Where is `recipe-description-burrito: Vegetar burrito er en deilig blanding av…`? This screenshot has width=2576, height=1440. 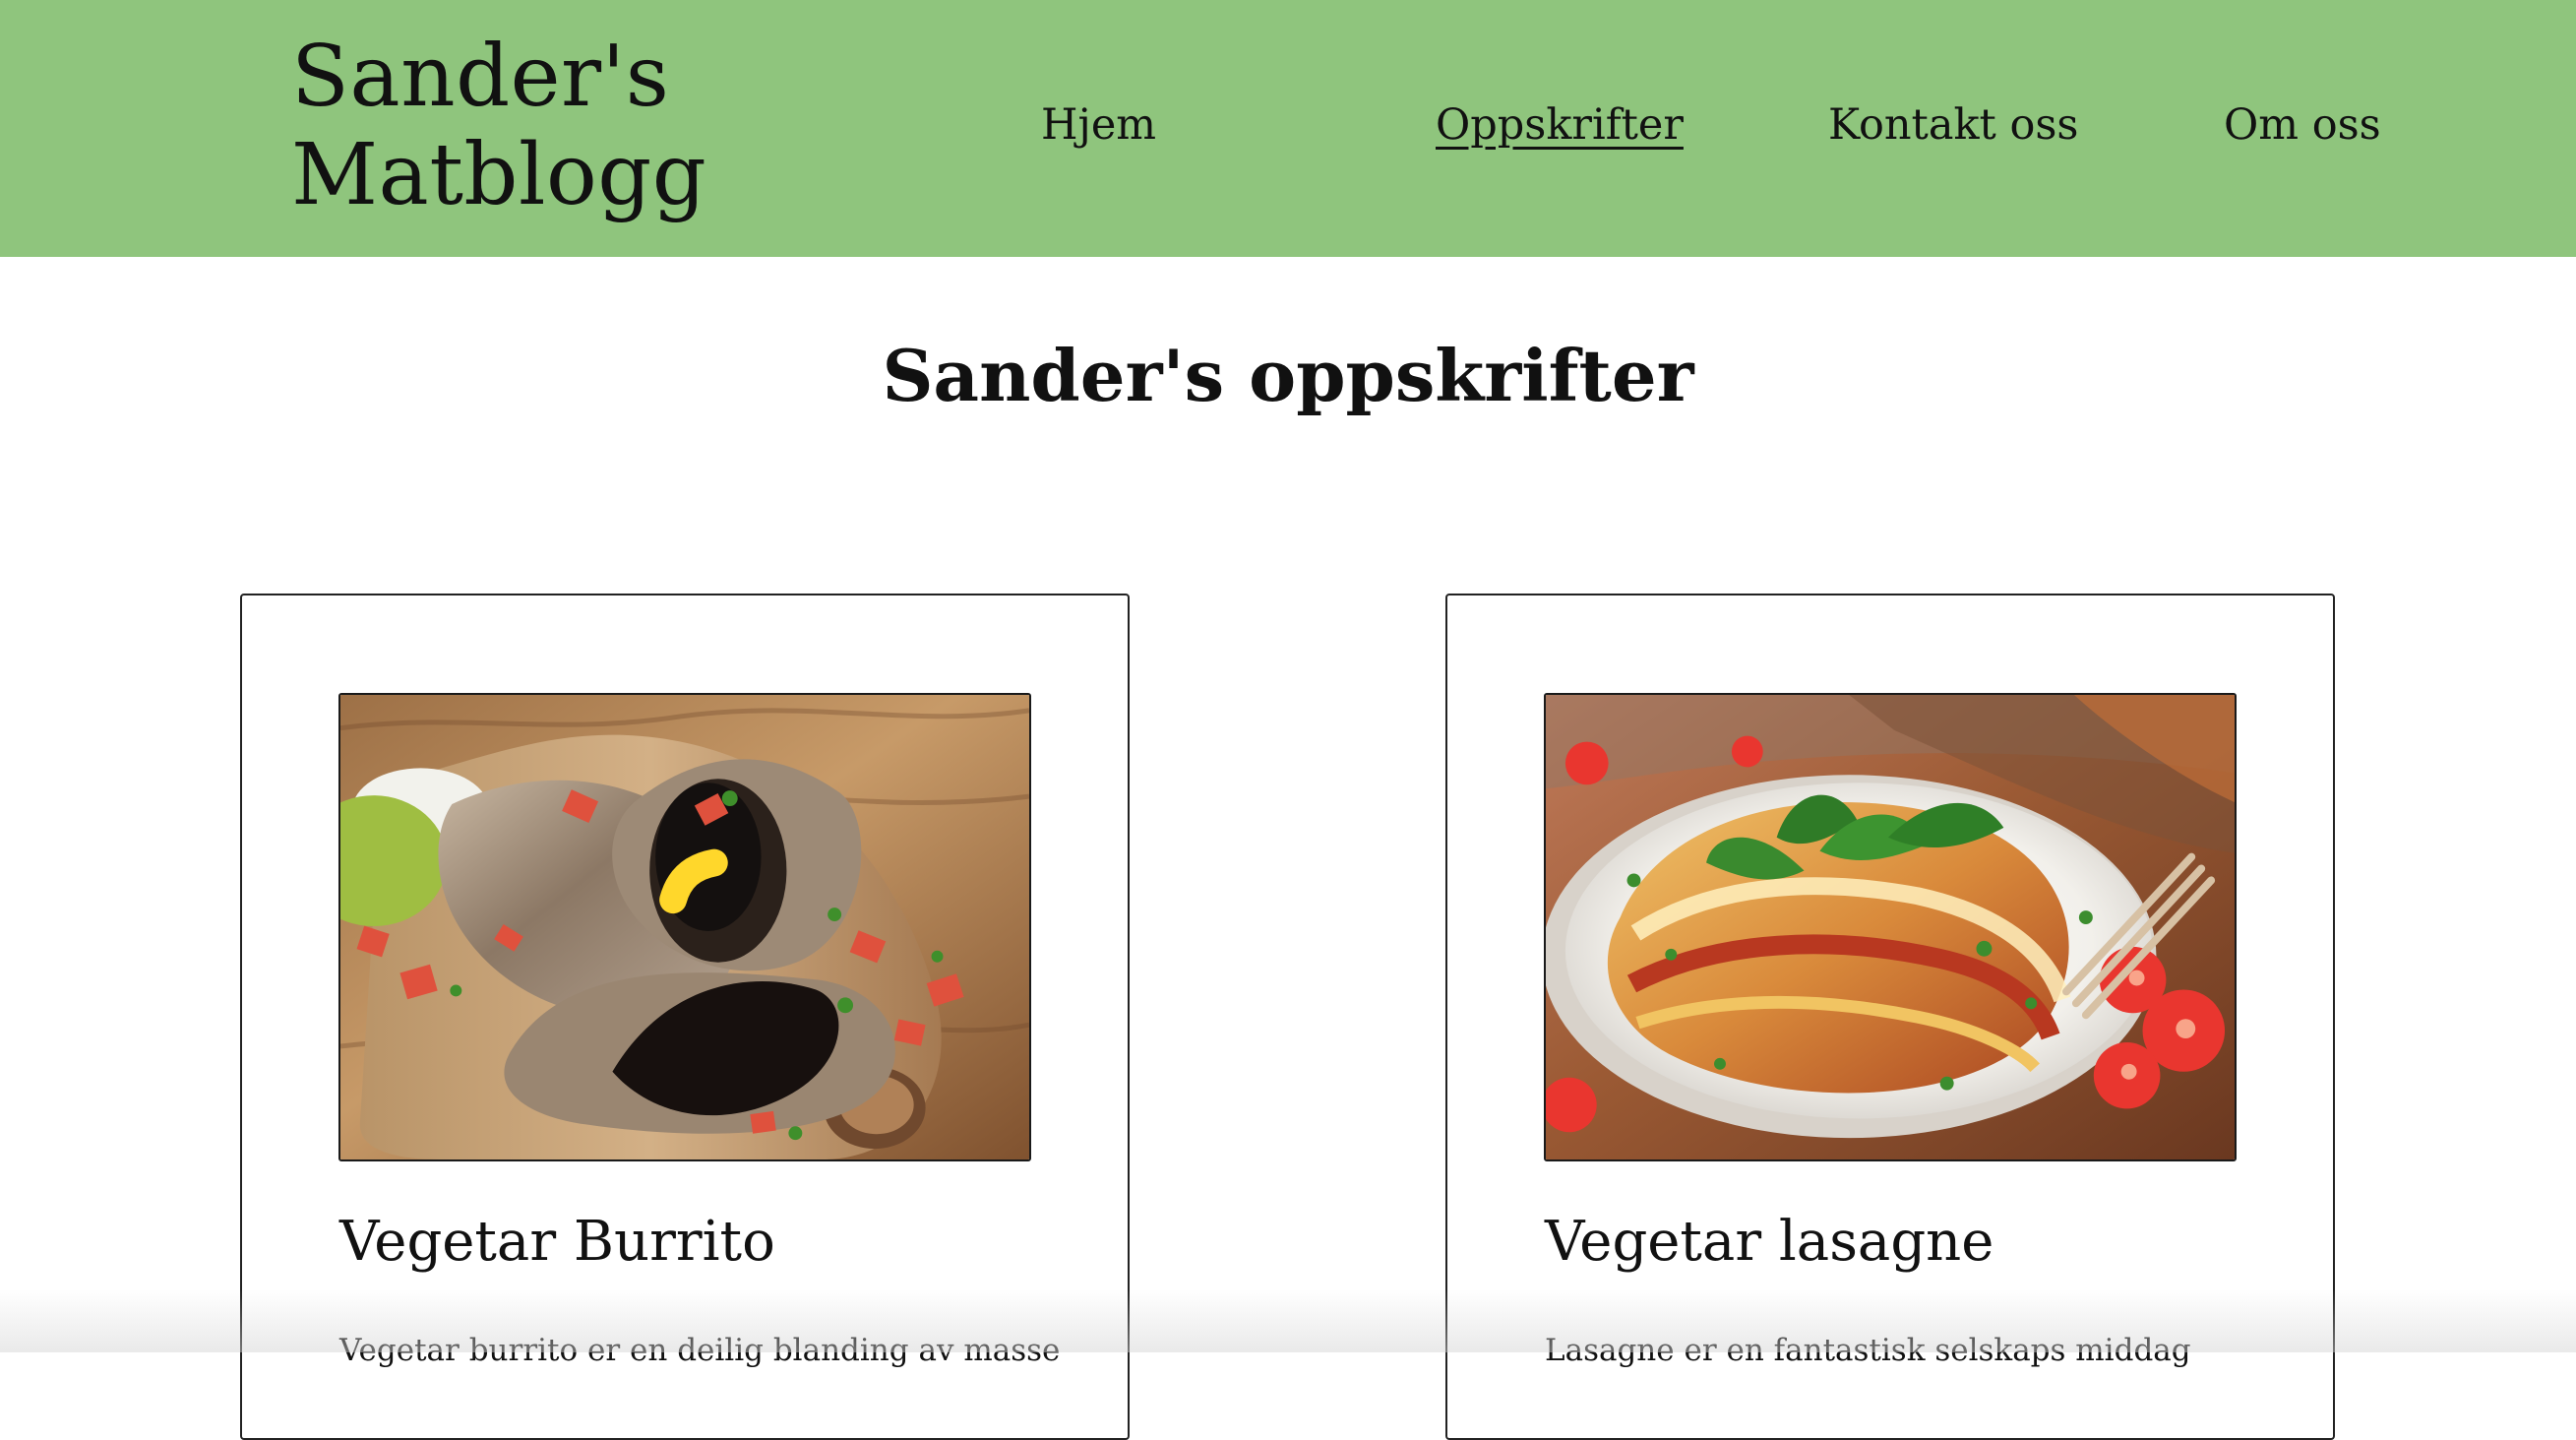
recipe-description-burrito: Vegetar burrito er en deilig blanding av… is located at coordinates (700, 1350).